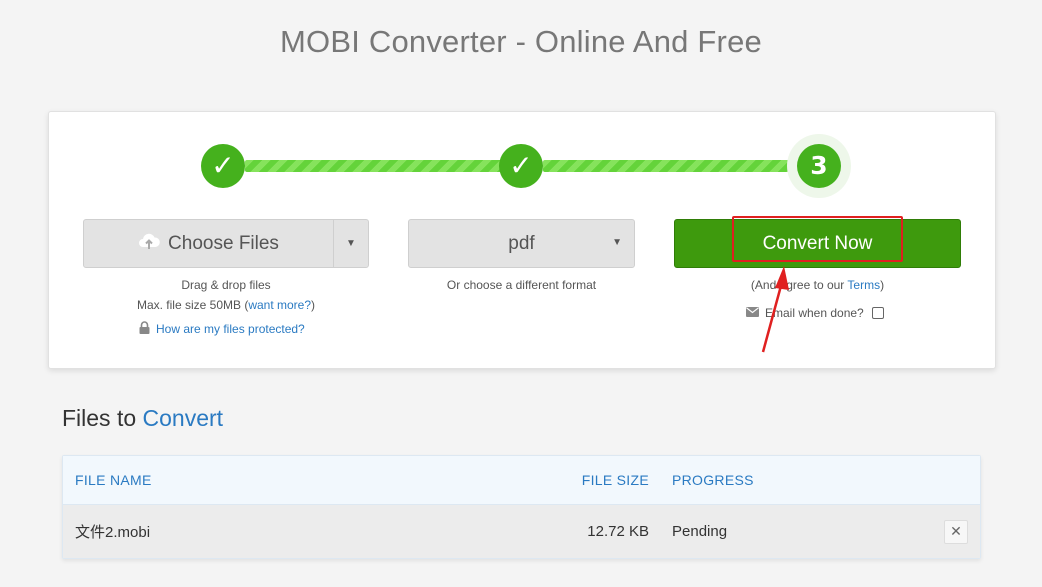  What do you see at coordinates (819, 166) in the screenshot?
I see `step-3-indicator: 3` at bounding box center [819, 166].